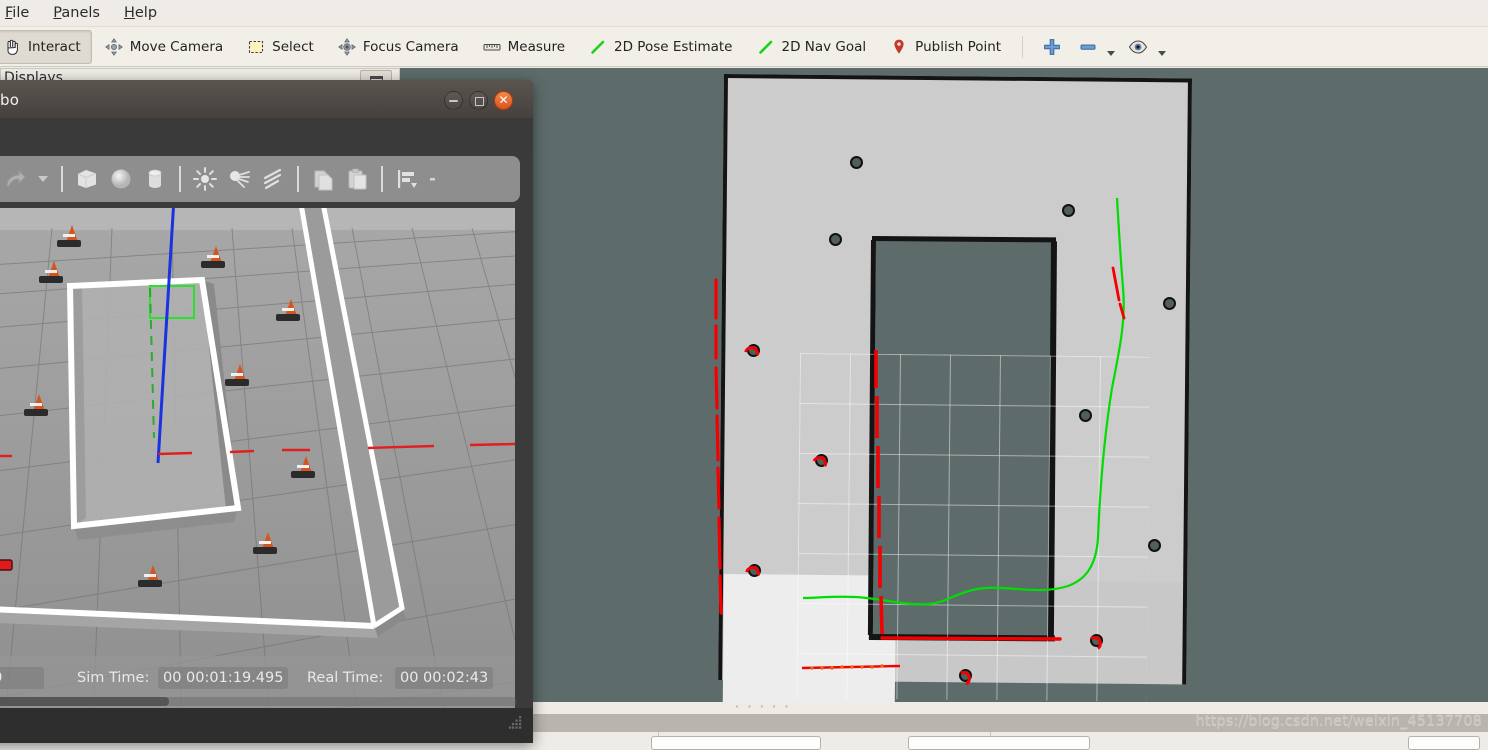  Describe the element at coordinates (12, 47) in the screenshot. I see `hand-cursor-icon` at that location.